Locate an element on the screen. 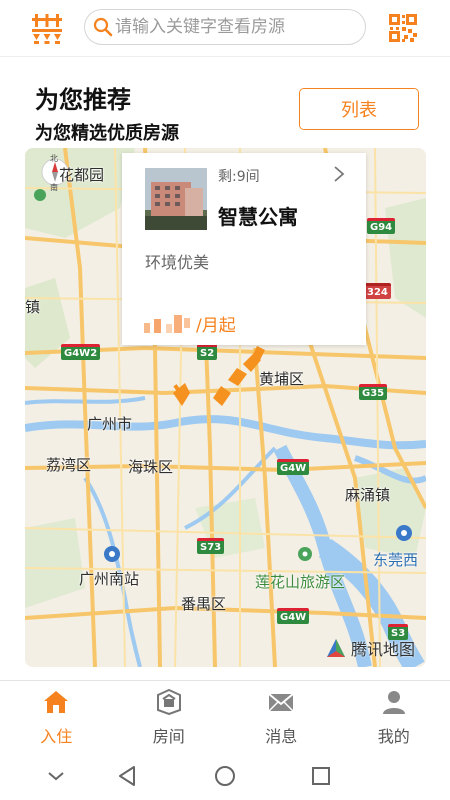 Image resolution: width=450 pixels, height=800 pixels. recommend-title: 为您推荐 is located at coordinates (83, 100).